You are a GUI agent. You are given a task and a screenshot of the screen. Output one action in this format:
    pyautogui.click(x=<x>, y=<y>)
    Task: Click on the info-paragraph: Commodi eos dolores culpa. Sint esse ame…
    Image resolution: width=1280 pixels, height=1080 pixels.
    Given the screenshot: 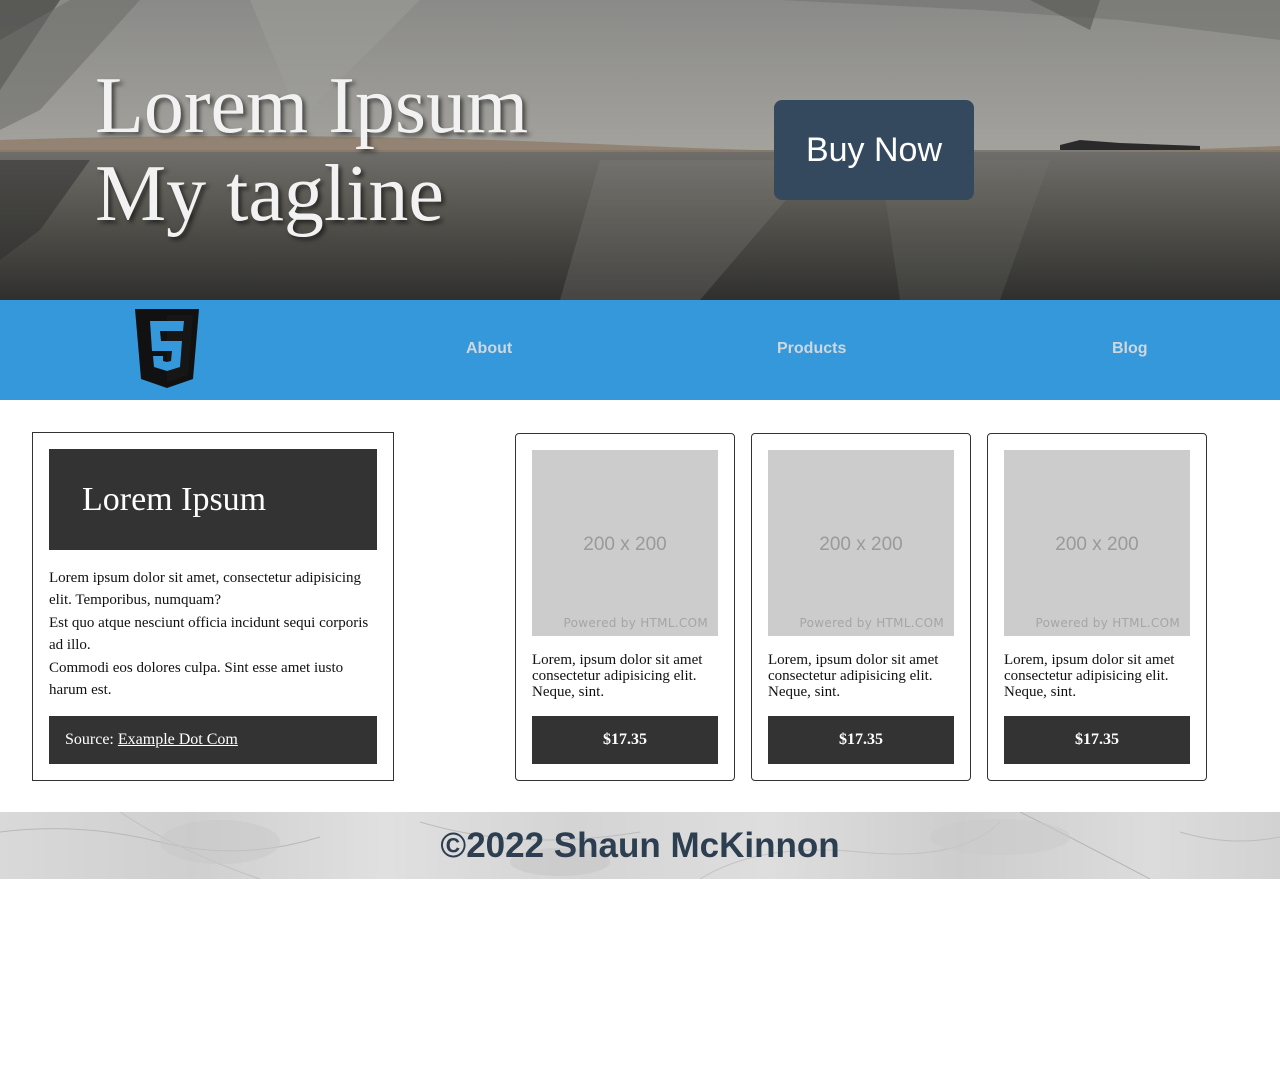 What is the action you would take?
    pyautogui.click(x=196, y=679)
    